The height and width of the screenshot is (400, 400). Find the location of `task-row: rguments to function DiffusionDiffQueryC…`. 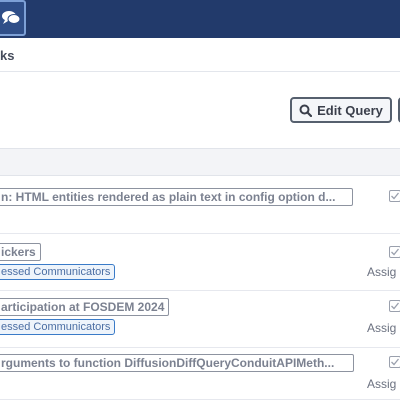

task-row: rguments to function DiffusionDiffQueryC… is located at coordinates (200, 374).